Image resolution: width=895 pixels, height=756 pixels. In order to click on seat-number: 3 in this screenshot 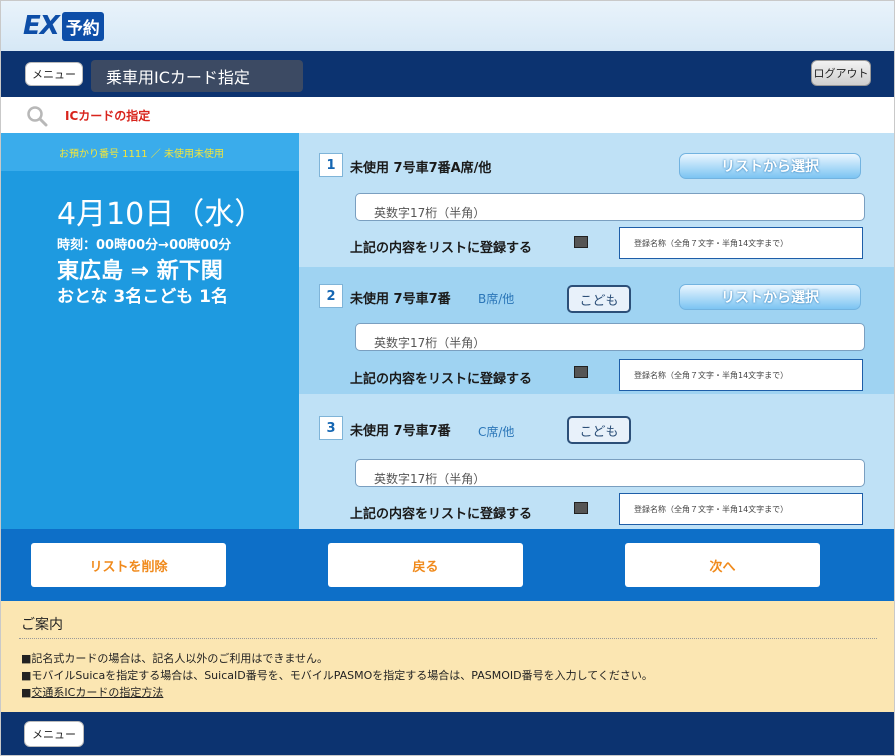, I will do `click(331, 428)`.